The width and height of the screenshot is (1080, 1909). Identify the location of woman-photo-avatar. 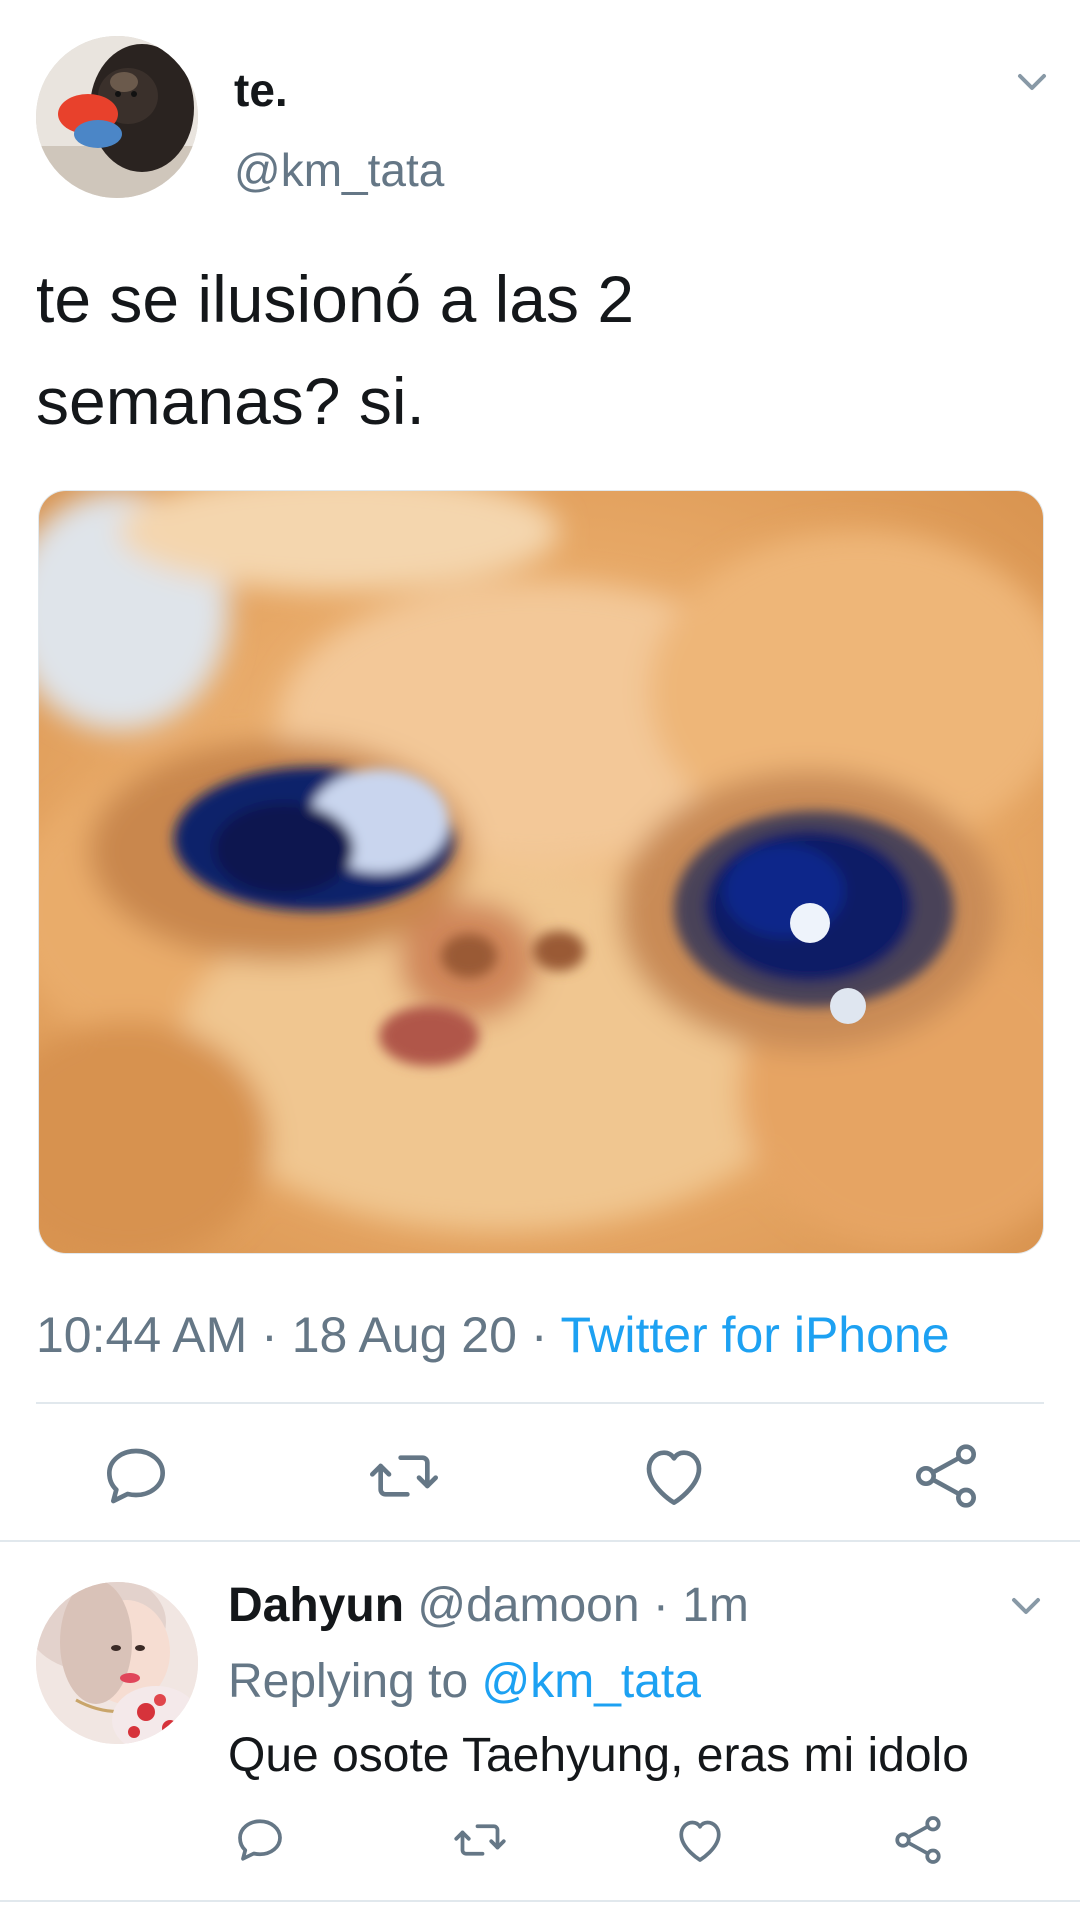
(117, 1663).